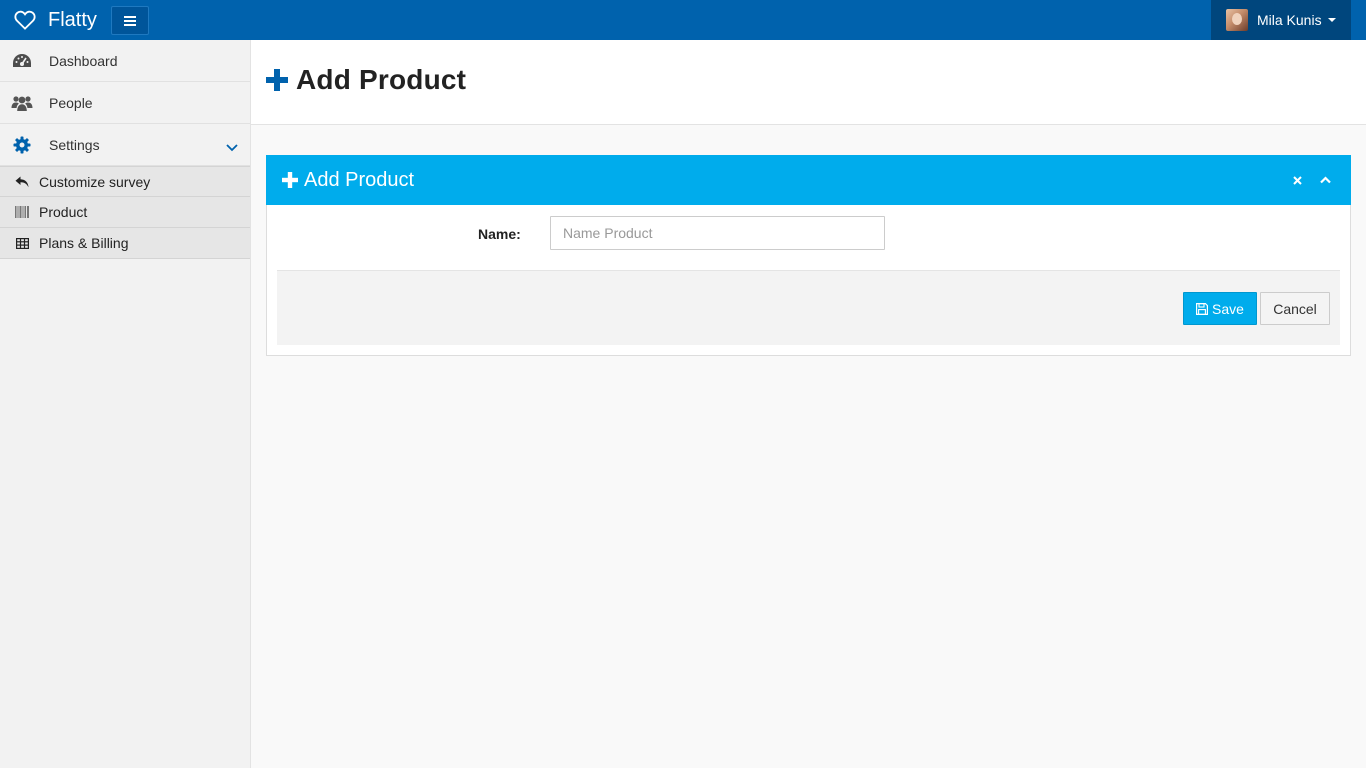 The image size is (1366, 768). I want to click on submenu-item-label: Customize survey, so click(95, 181).